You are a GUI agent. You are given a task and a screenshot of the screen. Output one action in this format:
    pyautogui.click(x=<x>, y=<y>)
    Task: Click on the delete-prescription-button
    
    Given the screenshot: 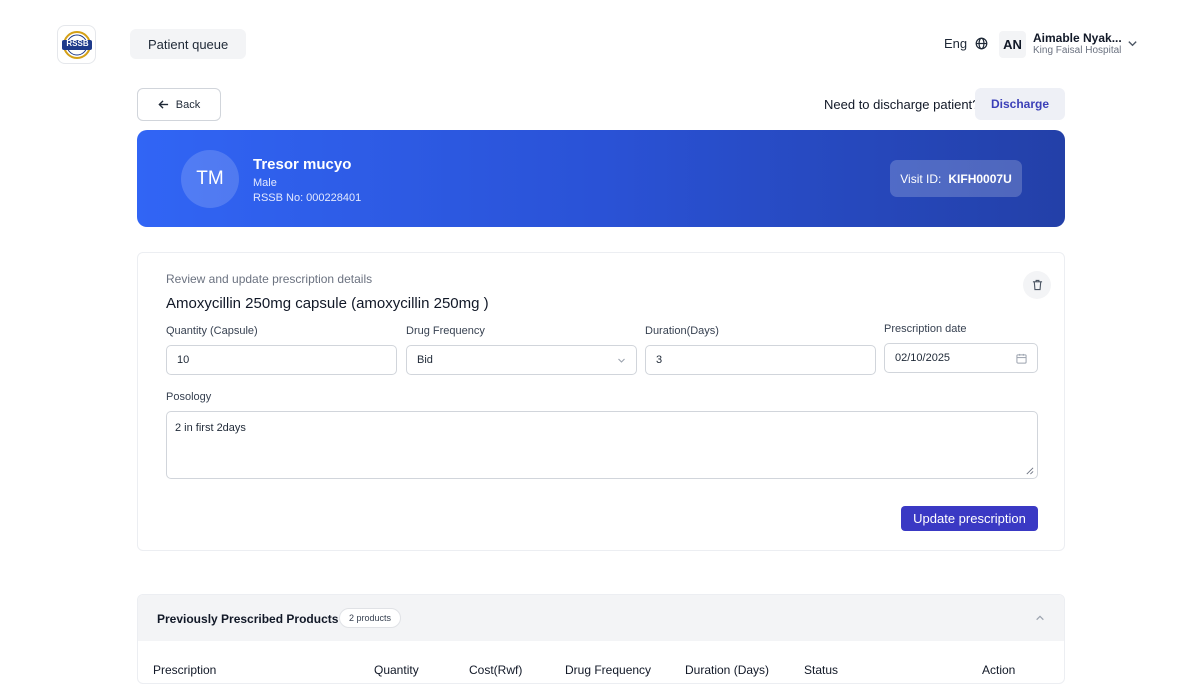 What is the action you would take?
    pyautogui.click(x=1037, y=285)
    